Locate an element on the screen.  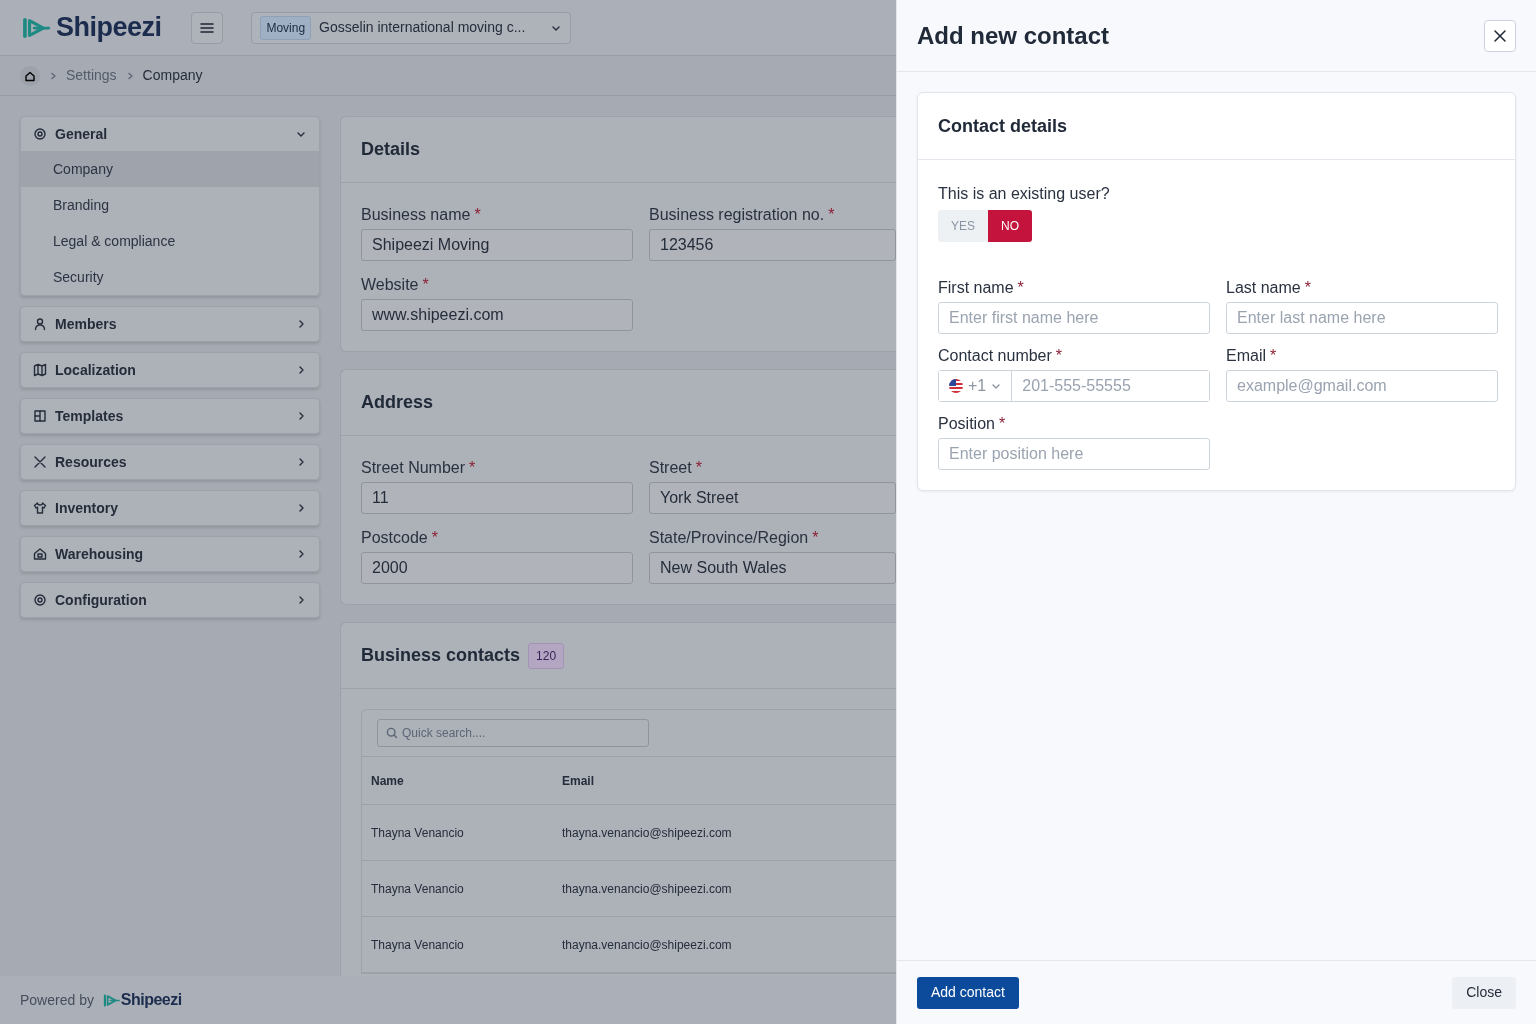
input-field: 2000 is located at coordinates (497, 568).